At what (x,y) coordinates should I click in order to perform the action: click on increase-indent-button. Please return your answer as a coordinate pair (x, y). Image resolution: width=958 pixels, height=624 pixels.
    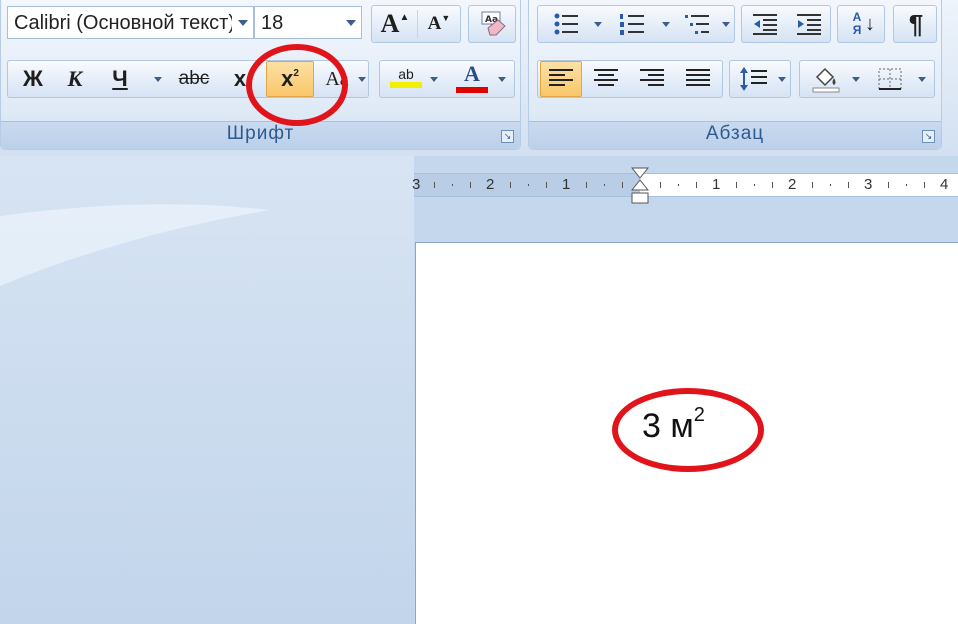
    Looking at the image, I should click on (809, 24).